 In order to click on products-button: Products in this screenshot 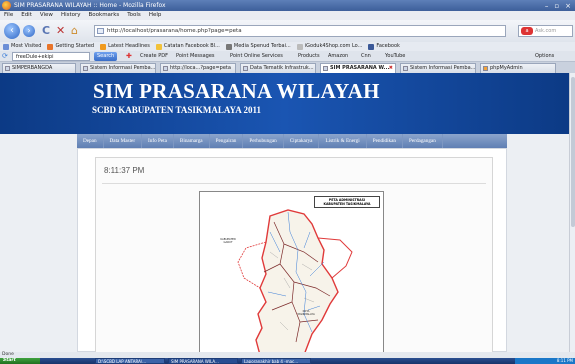, I will do `click(309, 56)`.